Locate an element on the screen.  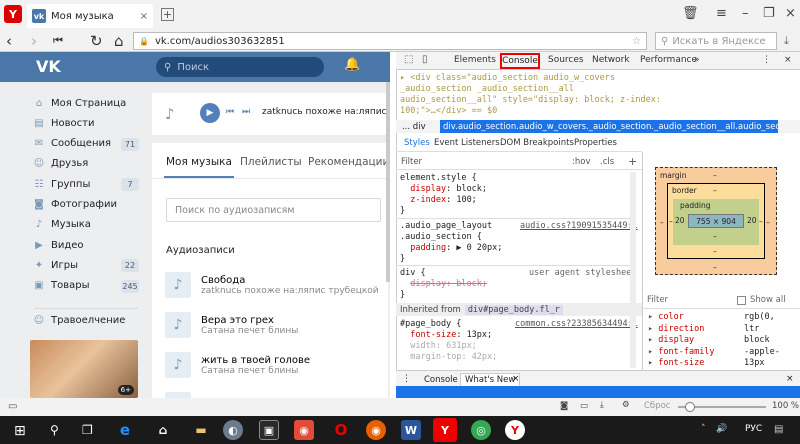
subtab-styles: Styles is located at coordinates (417, 143).